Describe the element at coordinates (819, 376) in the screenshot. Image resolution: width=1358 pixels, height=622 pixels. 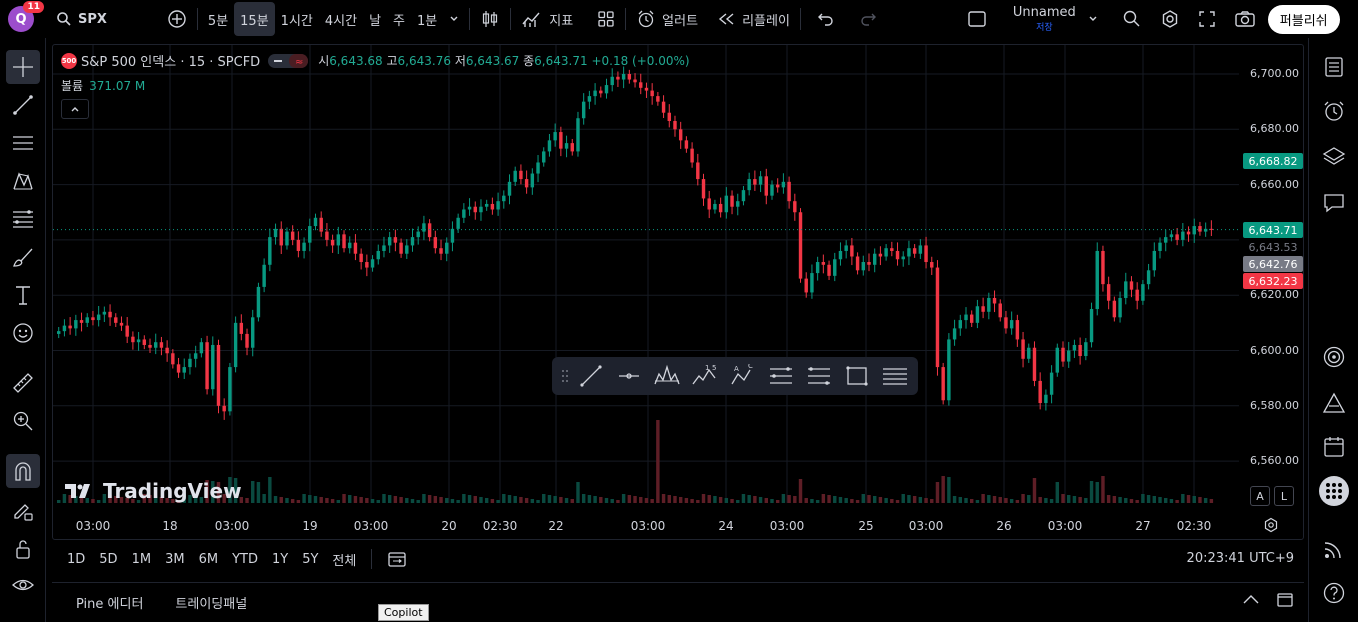
I see `fav-fib-extension-button` at that location.